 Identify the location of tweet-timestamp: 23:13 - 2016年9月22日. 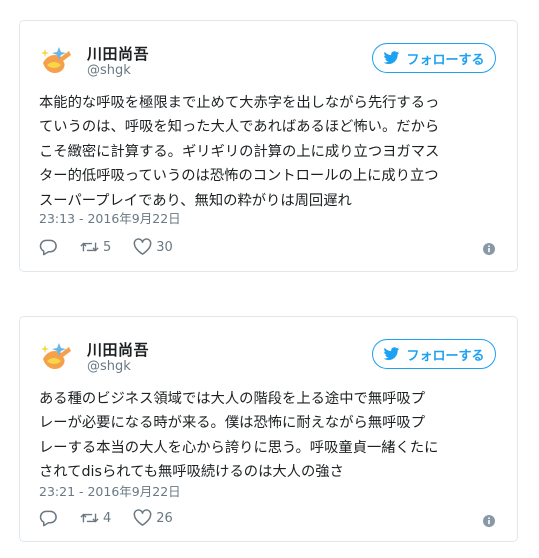
(110, 217).